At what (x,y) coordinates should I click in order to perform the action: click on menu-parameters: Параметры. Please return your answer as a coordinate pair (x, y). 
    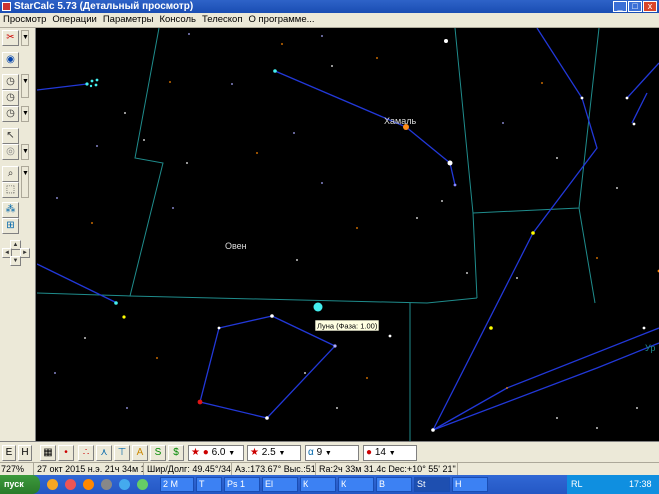
    Looking at the image, I should click on (128, 20).